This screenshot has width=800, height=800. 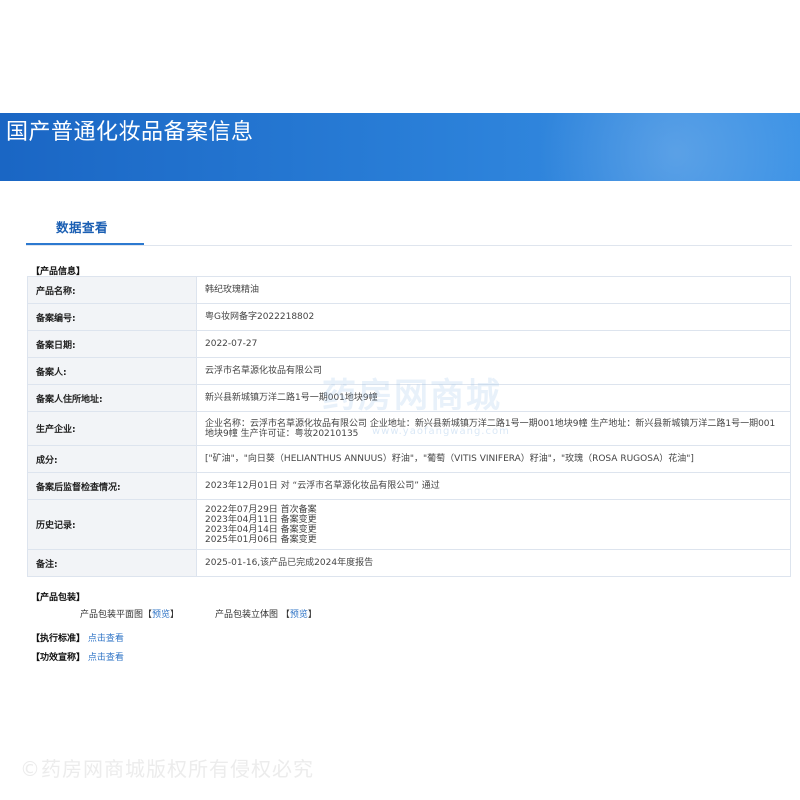 What do you see at coordinates (112, 524) in the screenshot?
I see `info-row-key: 历史记录:` at bounding box center [112, 524].